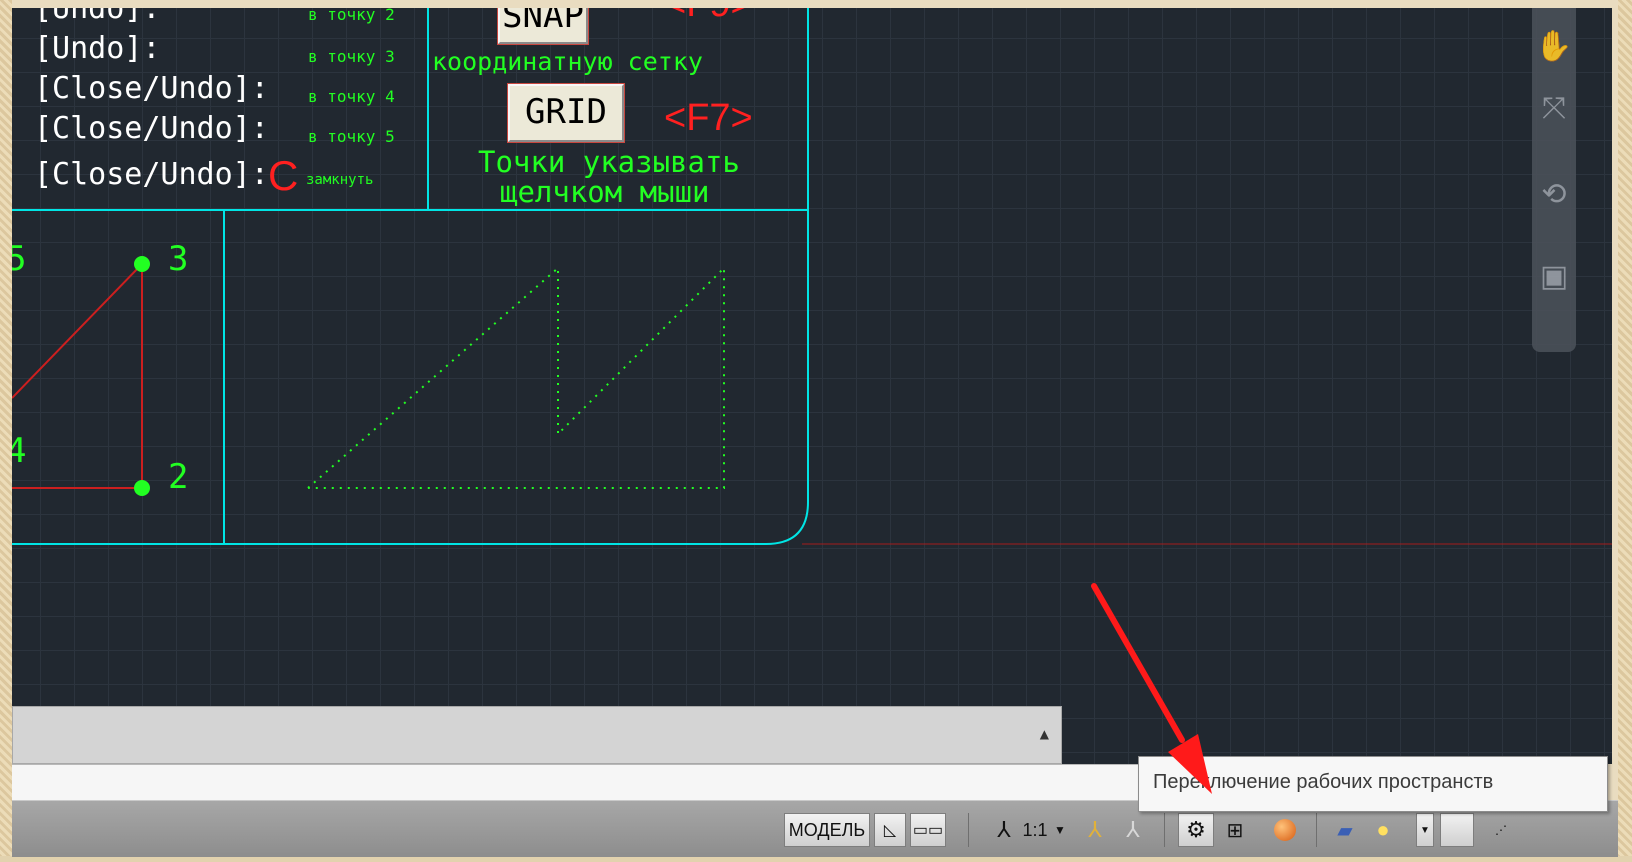  Describe the element at coordinates (1035, 830) in the screenshot. I see `annotation-scale-value: 1:1` at that location.